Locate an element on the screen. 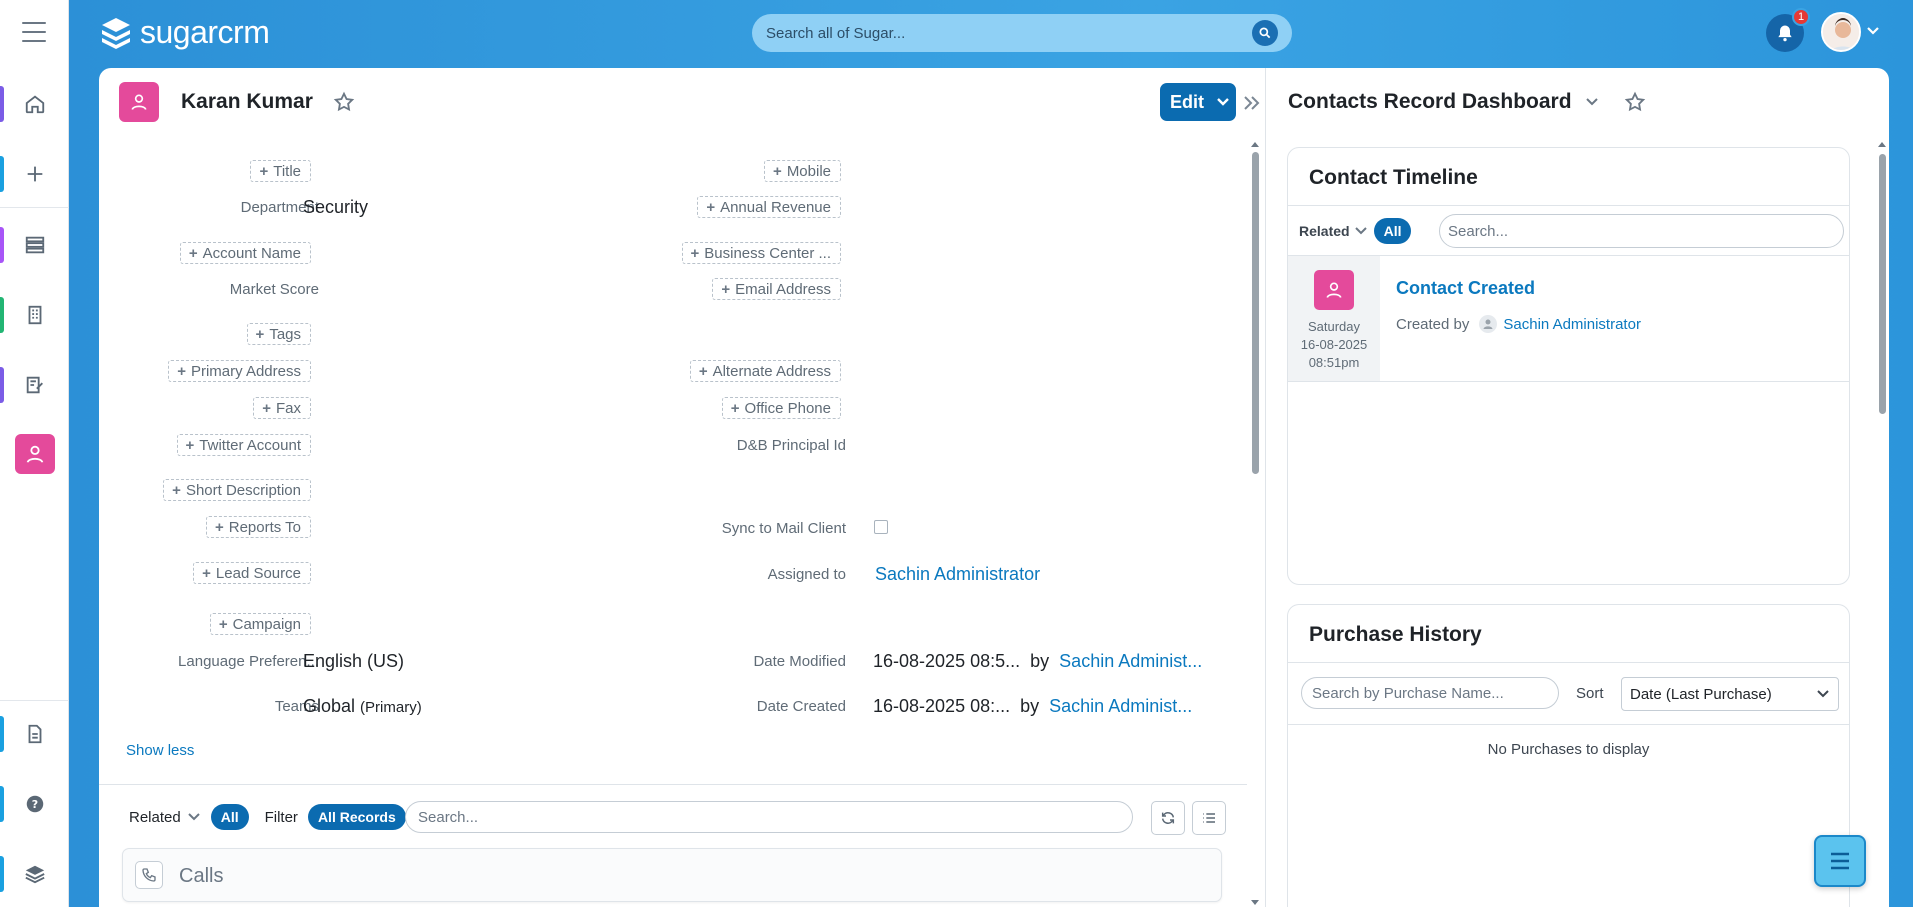 The height and width of the screenshot is (907, 1913). rail-notes is located at coordinates (34, 385).